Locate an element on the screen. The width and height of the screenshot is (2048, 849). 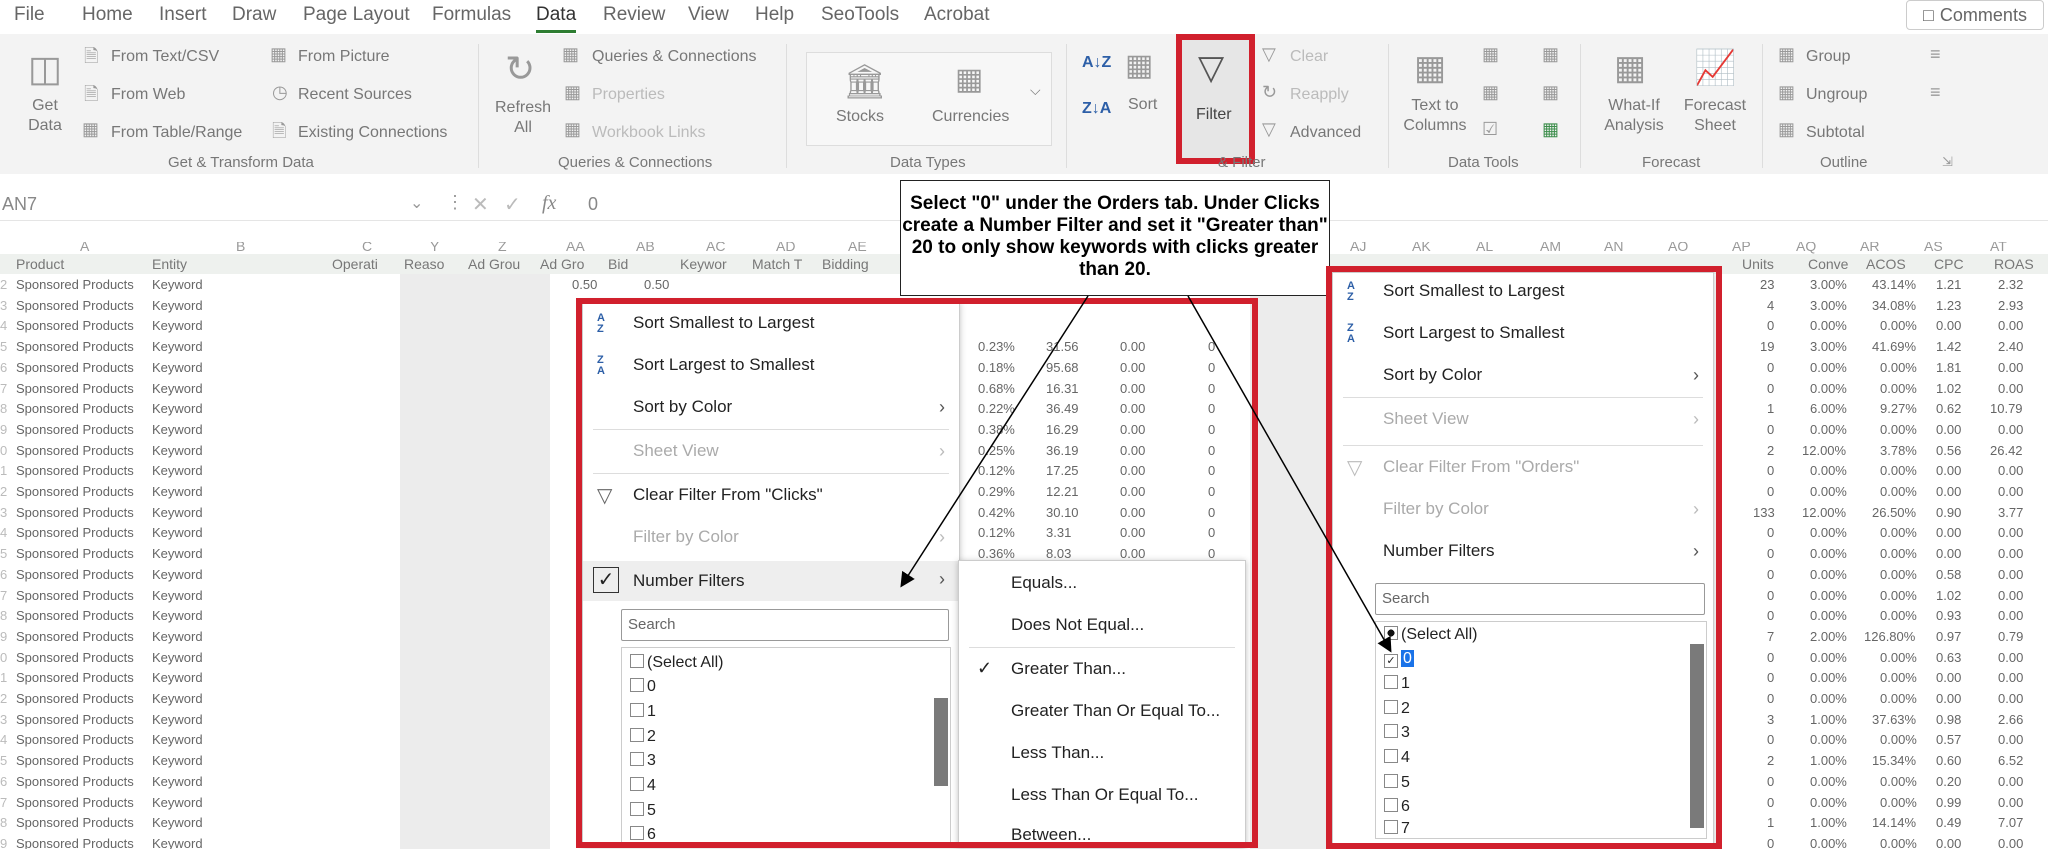
data-validation-icon: ☑ is located at coordinates (1490, 129).